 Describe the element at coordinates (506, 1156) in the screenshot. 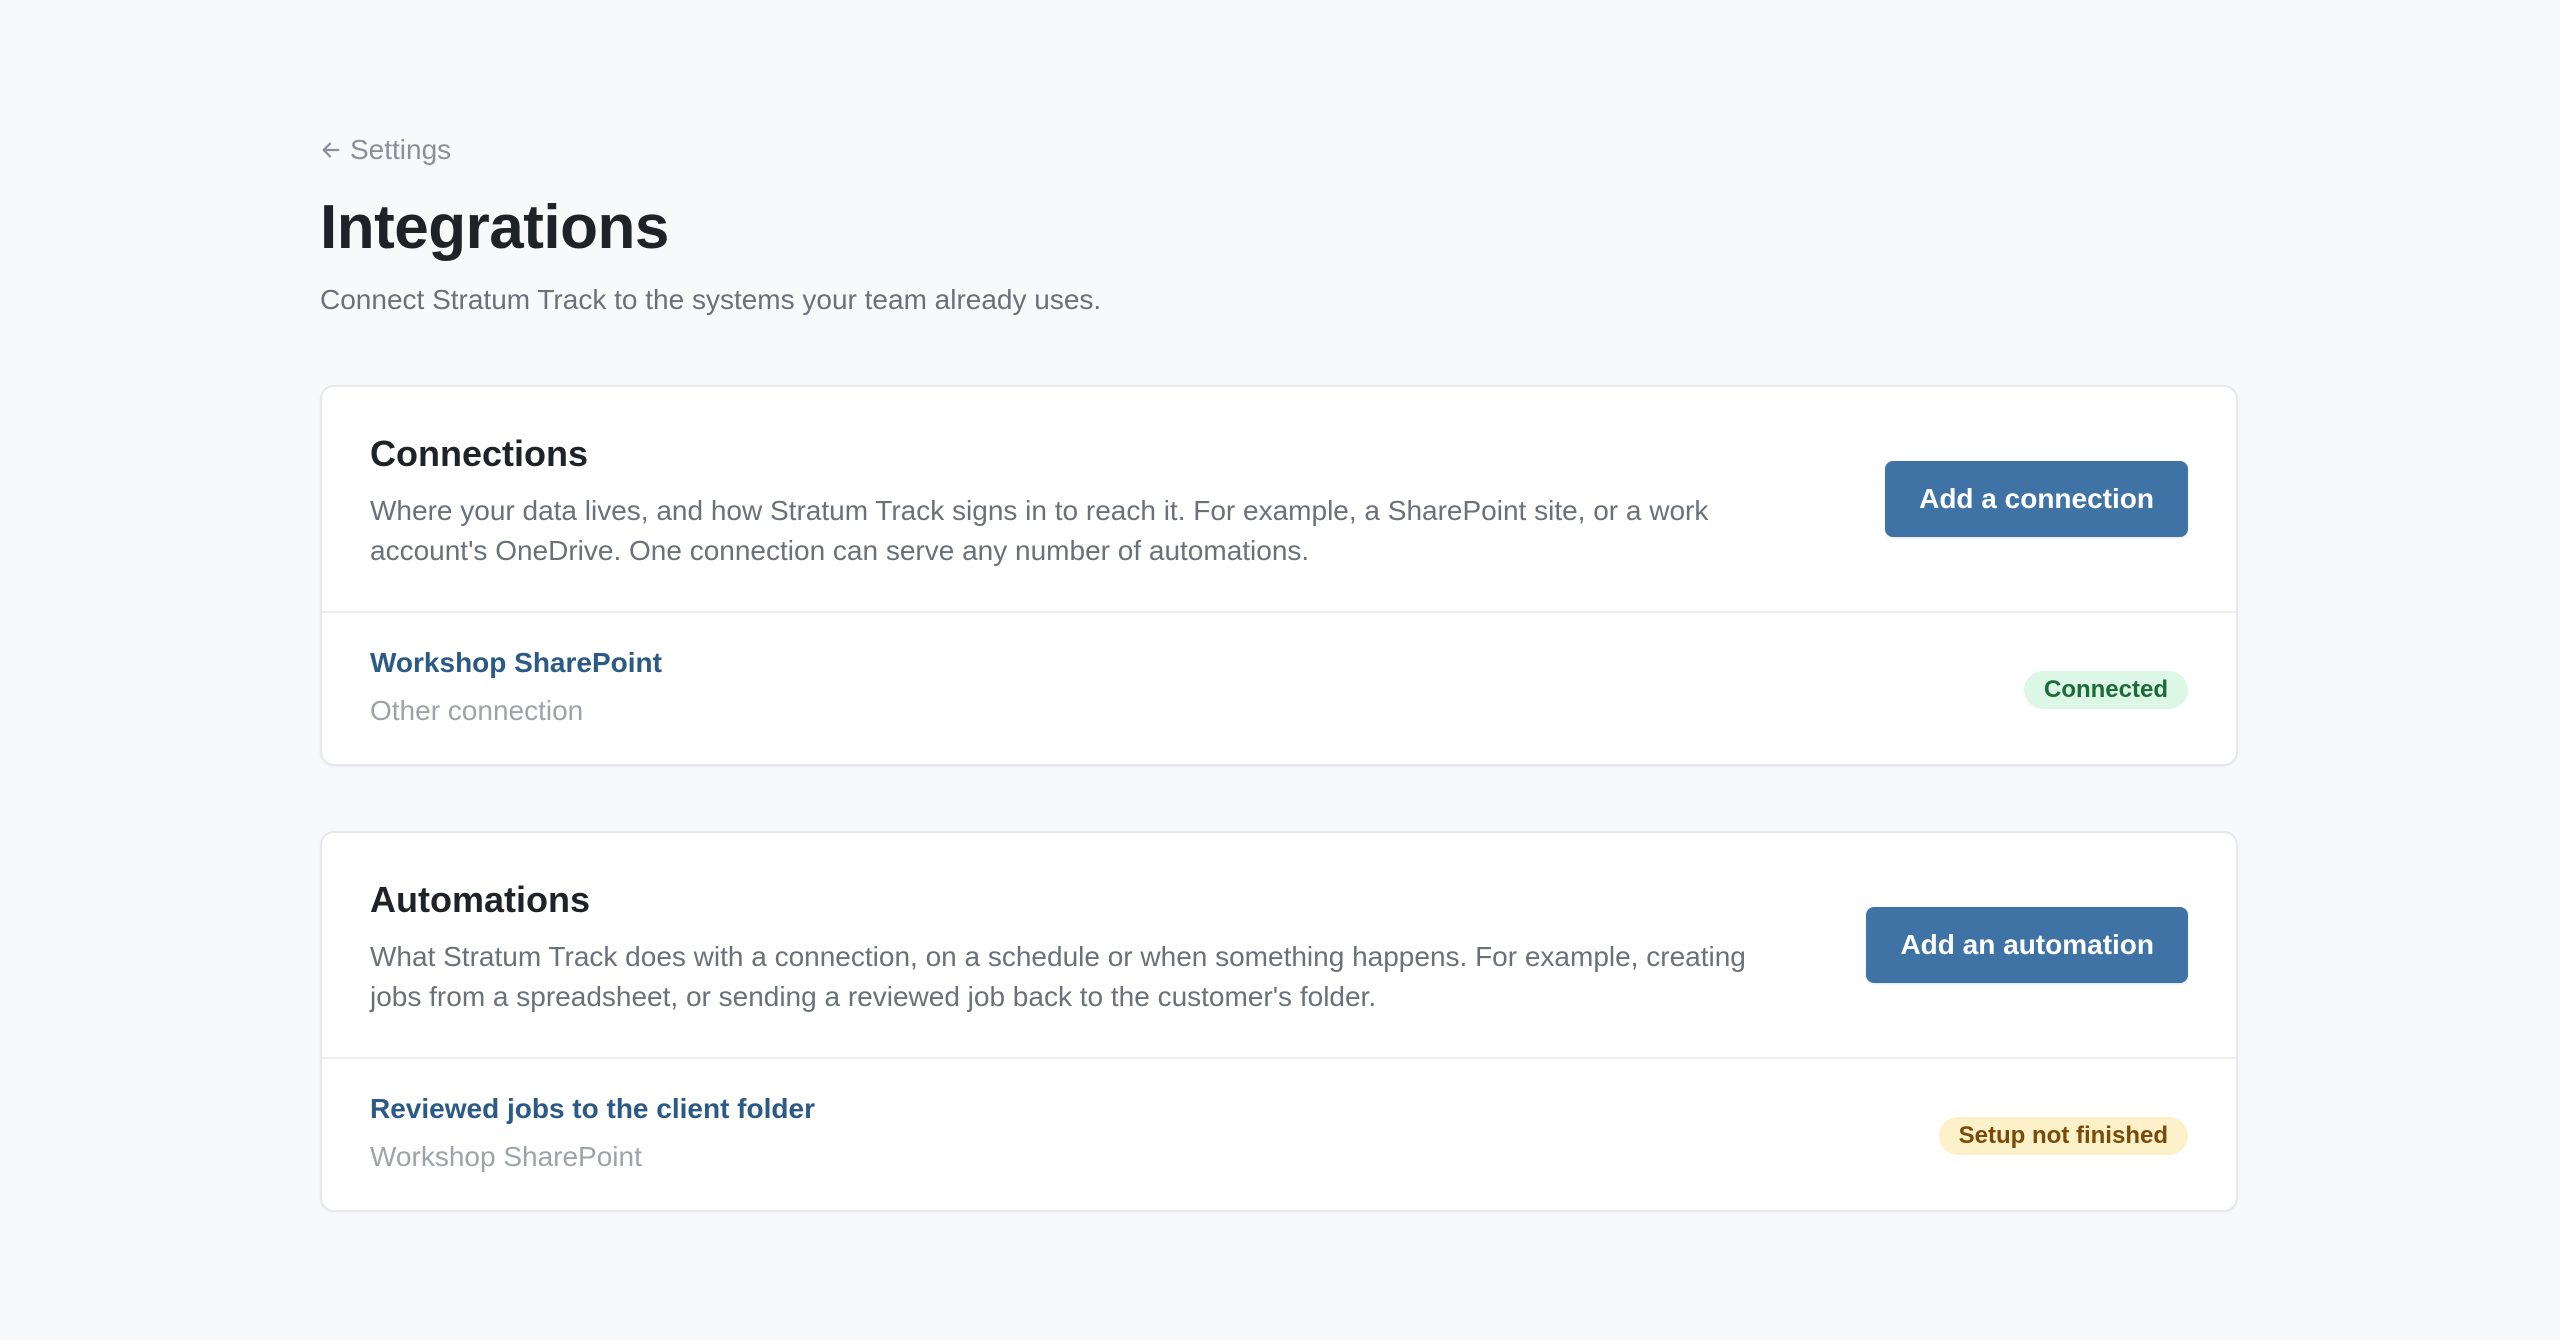

I see `automation-connection: Workshop SharePoint` at that location.